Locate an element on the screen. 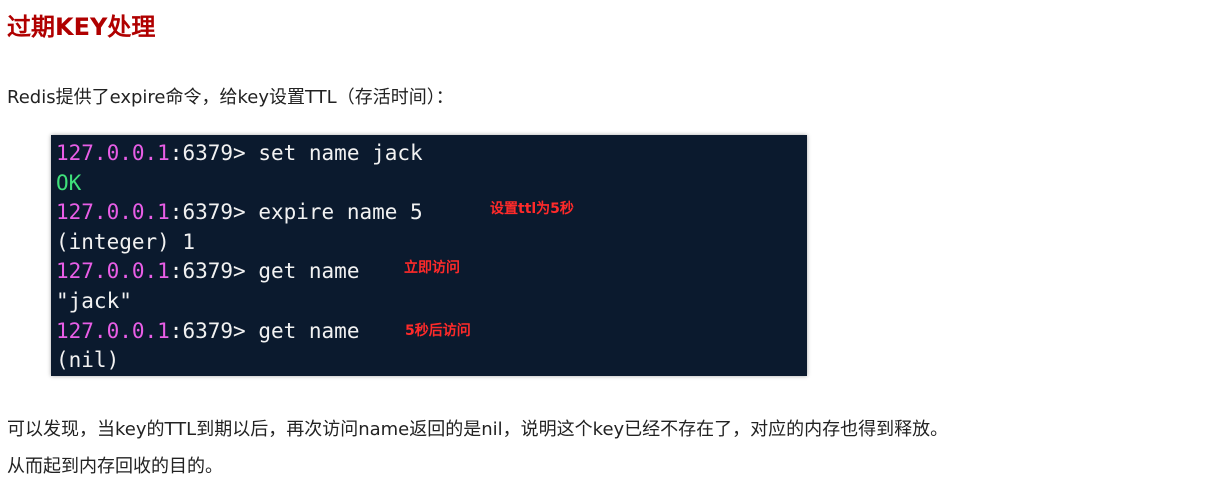 This screenshot has width=1208, height=489. terminal-output-line: (nil) is located at coordinates (88, 360).